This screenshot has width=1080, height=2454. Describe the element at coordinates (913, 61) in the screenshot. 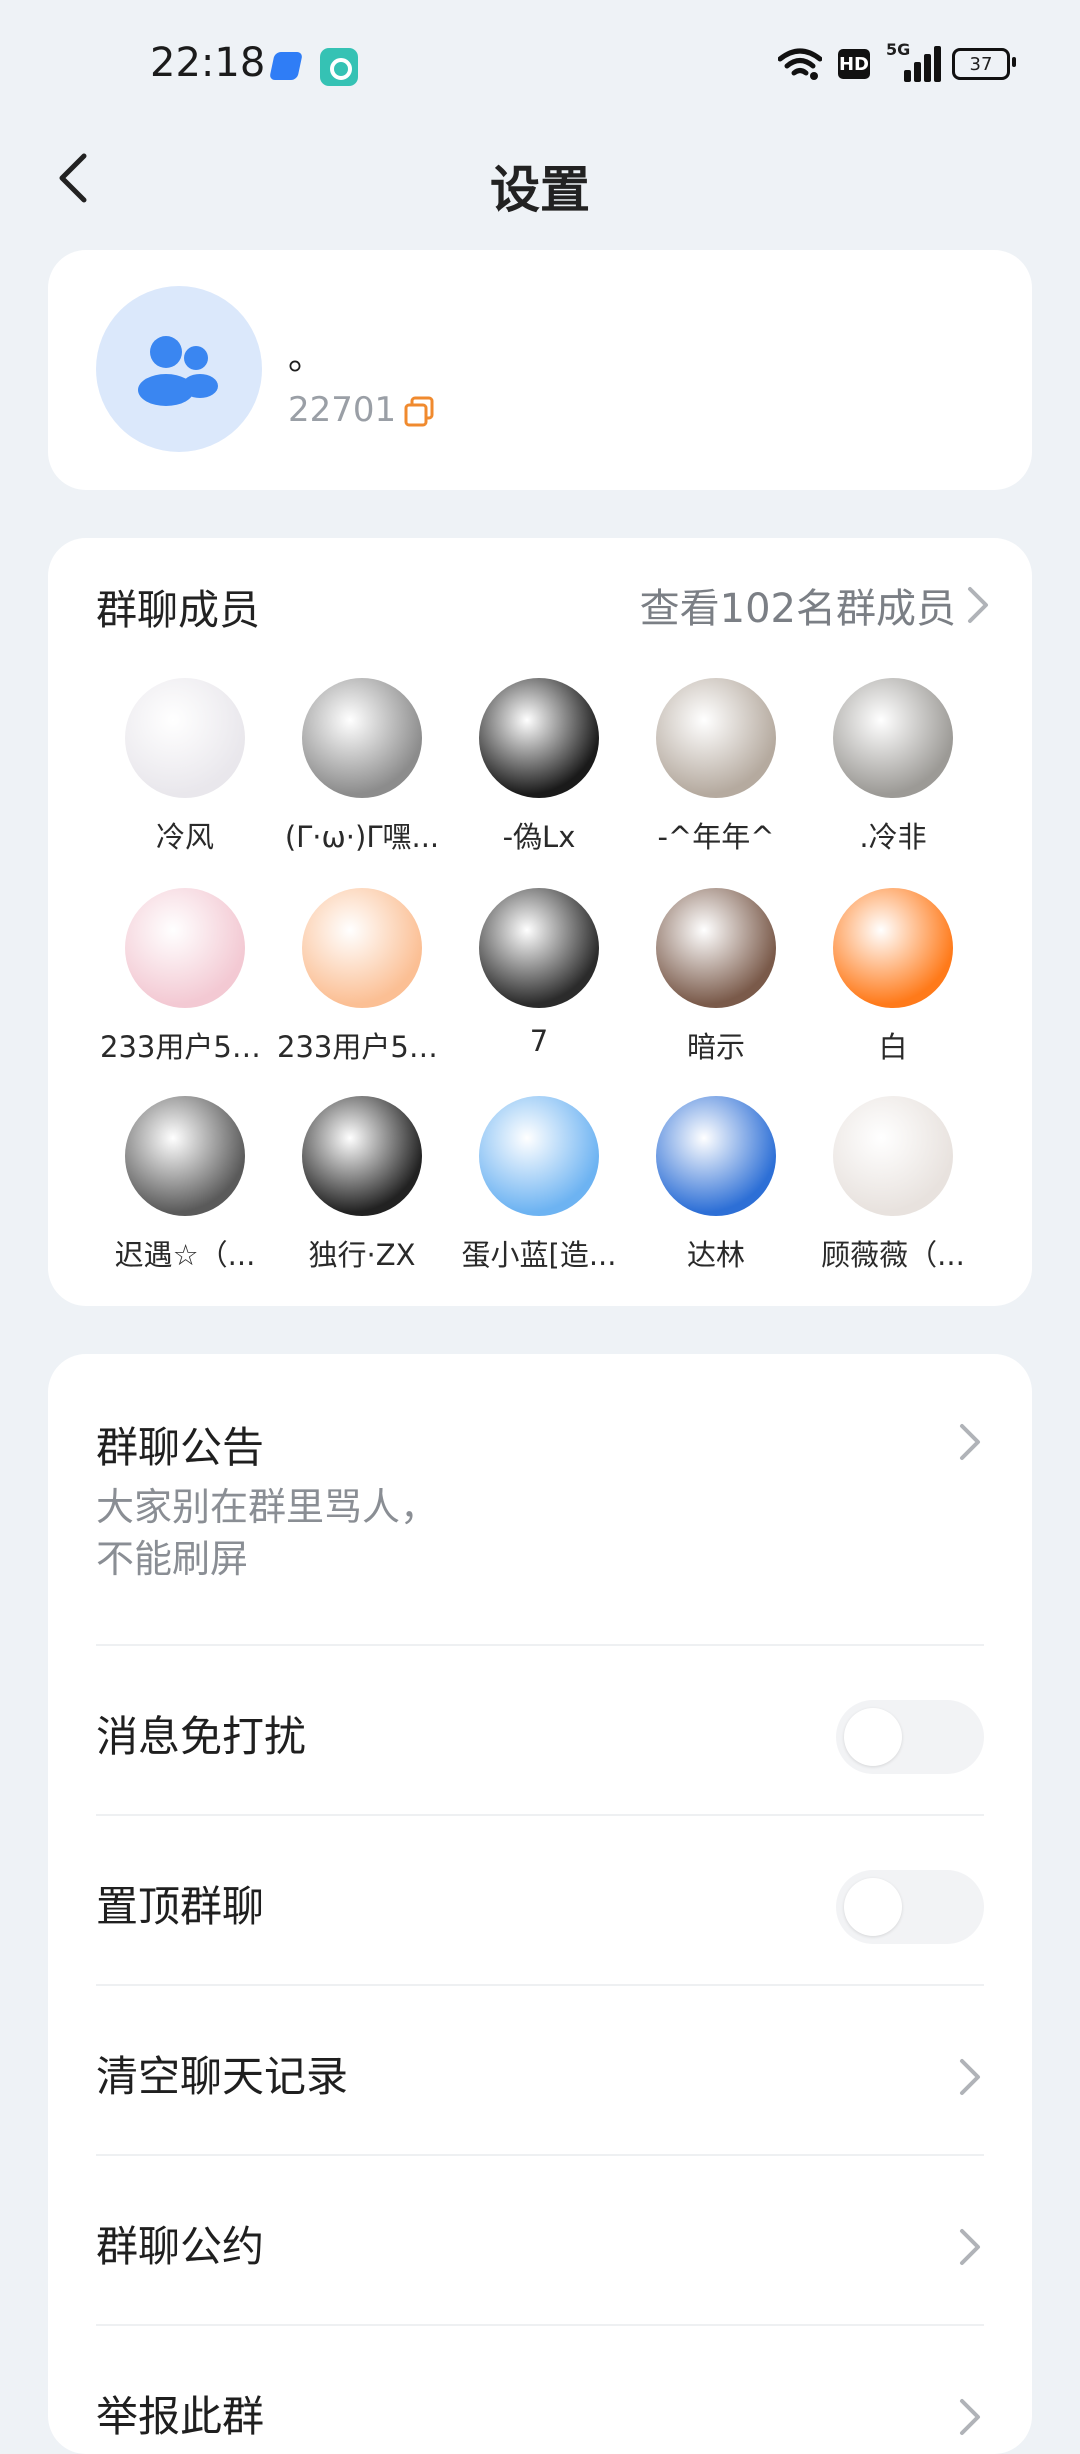

I see `signal-icon: 5G` at that location.